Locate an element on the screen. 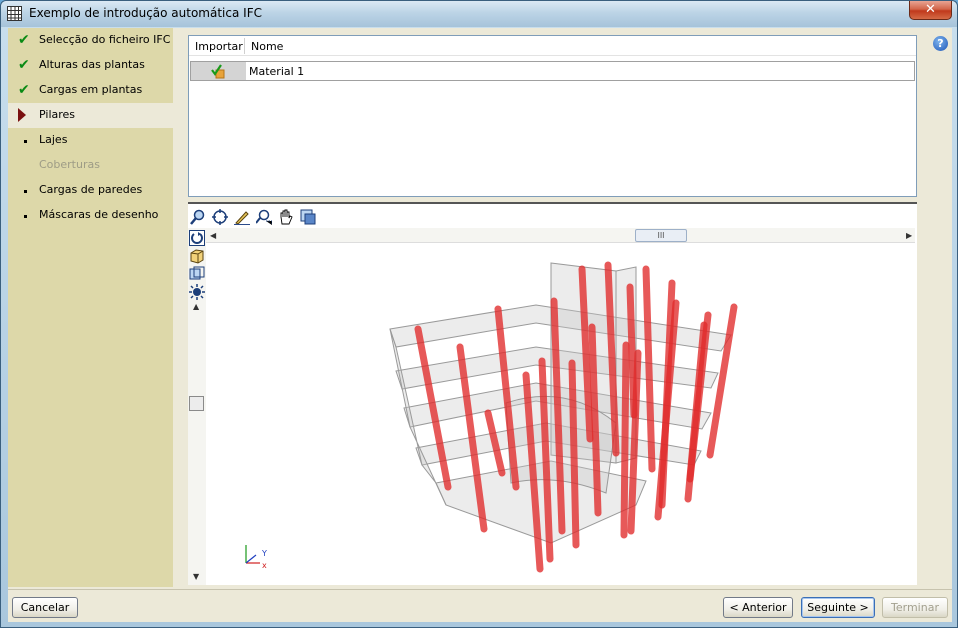 The height and width of the screenshot is (628, 958). step-alturas-plantas: ✔ Alturas das plantas is located at coordinates (90, 65).